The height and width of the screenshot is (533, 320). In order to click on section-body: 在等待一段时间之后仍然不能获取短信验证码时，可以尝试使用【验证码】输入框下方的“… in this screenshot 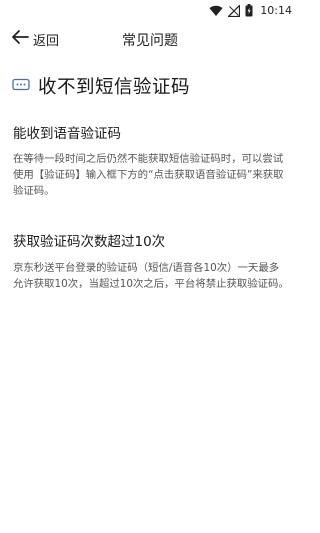, I will do `click(148, 175)`.